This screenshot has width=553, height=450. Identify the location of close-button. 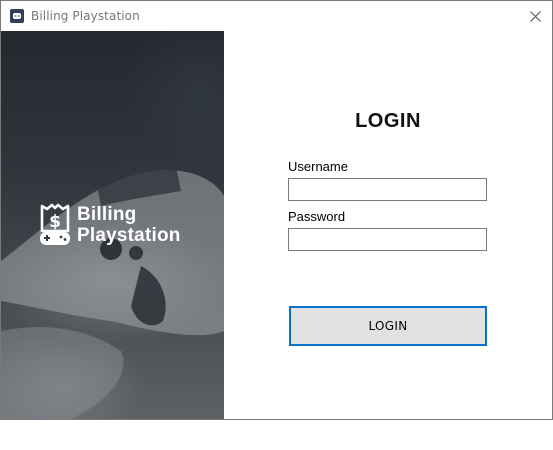
(535, 16).